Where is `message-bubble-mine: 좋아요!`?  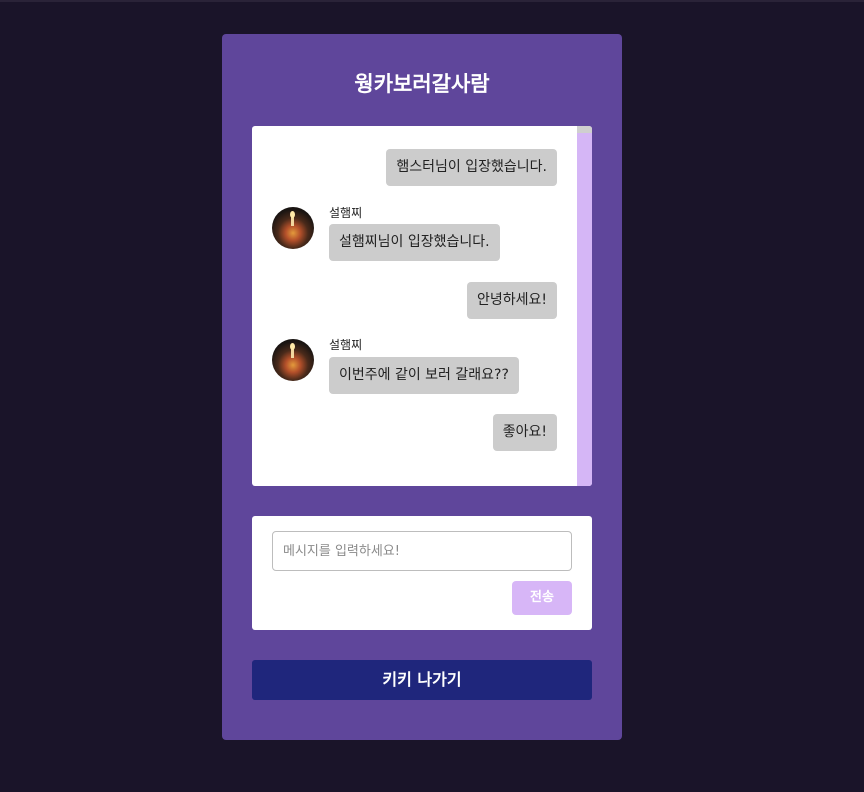
message-bubble-mine: 좋아요! is located at coordinates (524, 432).